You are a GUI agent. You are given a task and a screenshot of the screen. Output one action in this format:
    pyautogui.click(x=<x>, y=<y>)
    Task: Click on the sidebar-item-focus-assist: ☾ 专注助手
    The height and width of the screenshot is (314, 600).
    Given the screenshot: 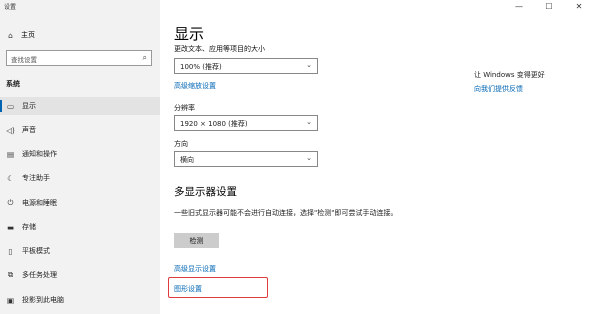 What is the action you would take?
    pyautogui.click(x=80, y=178)
    